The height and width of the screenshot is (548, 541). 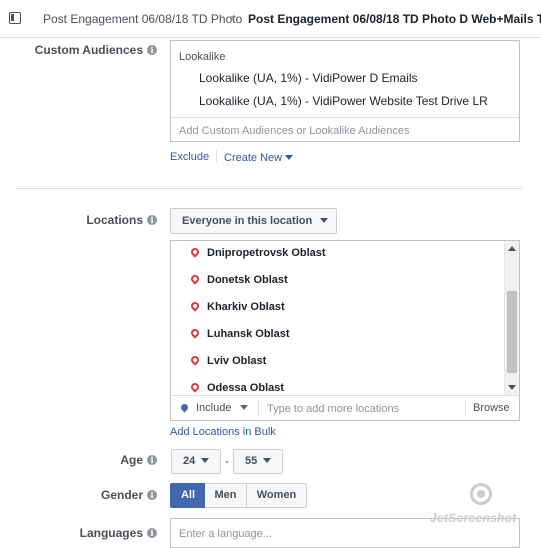 I want to click on scroll-down-icon, so click(x=512, y=387).